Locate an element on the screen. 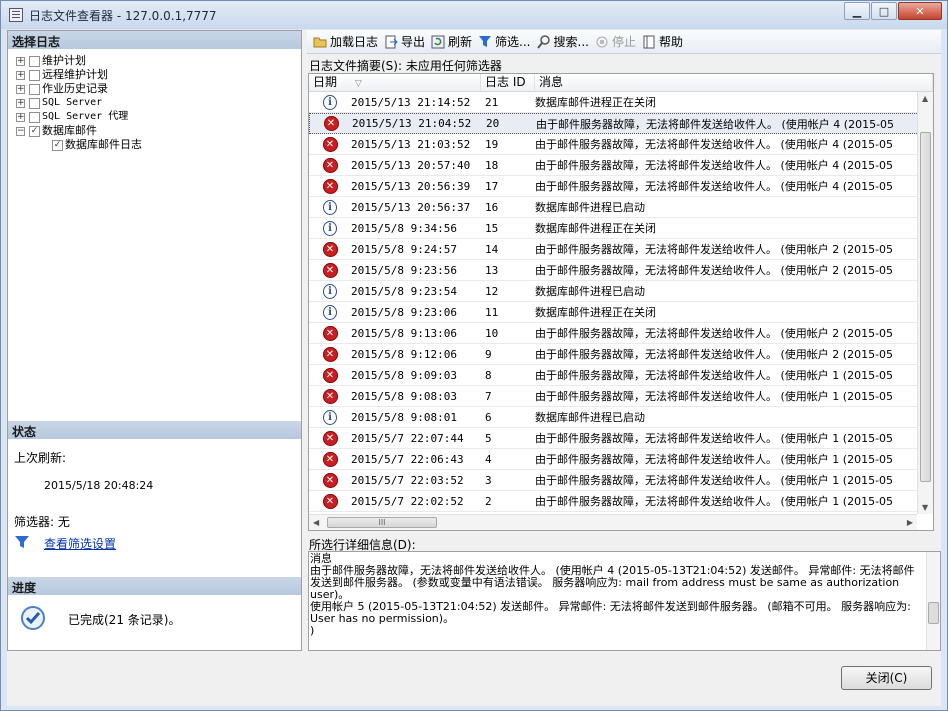 The image size is (948, 711). scroll-right-icon: ▶ is located at coordinates (910, 522).